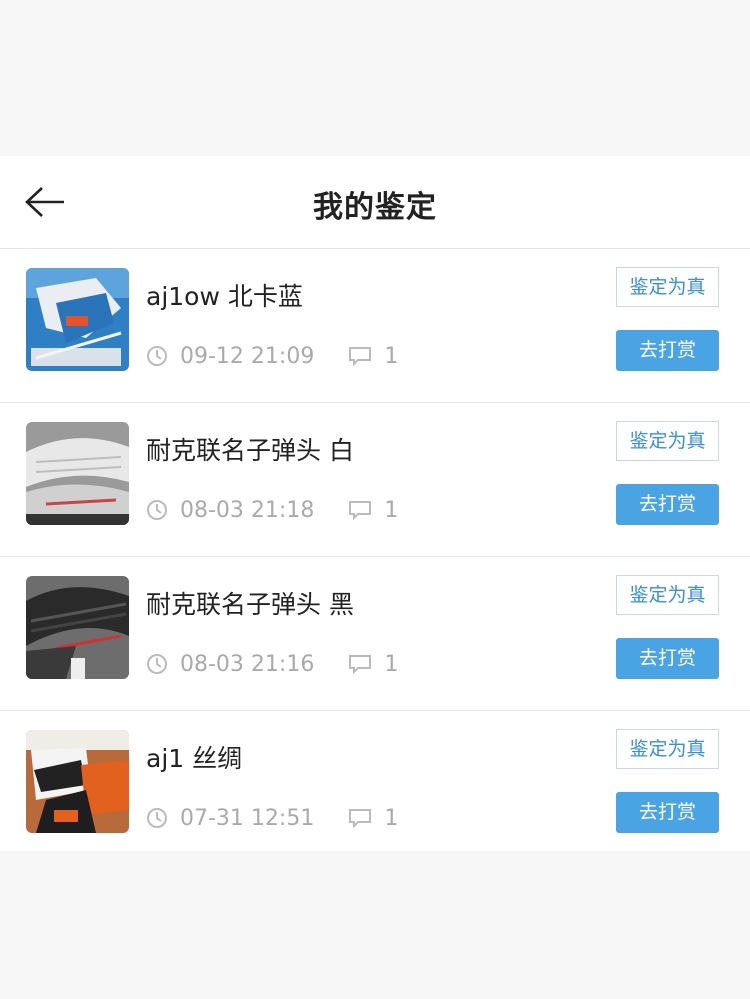 The image size is (750, 999). I want to click on page-title: 我的鉴定, so click(375, 207).